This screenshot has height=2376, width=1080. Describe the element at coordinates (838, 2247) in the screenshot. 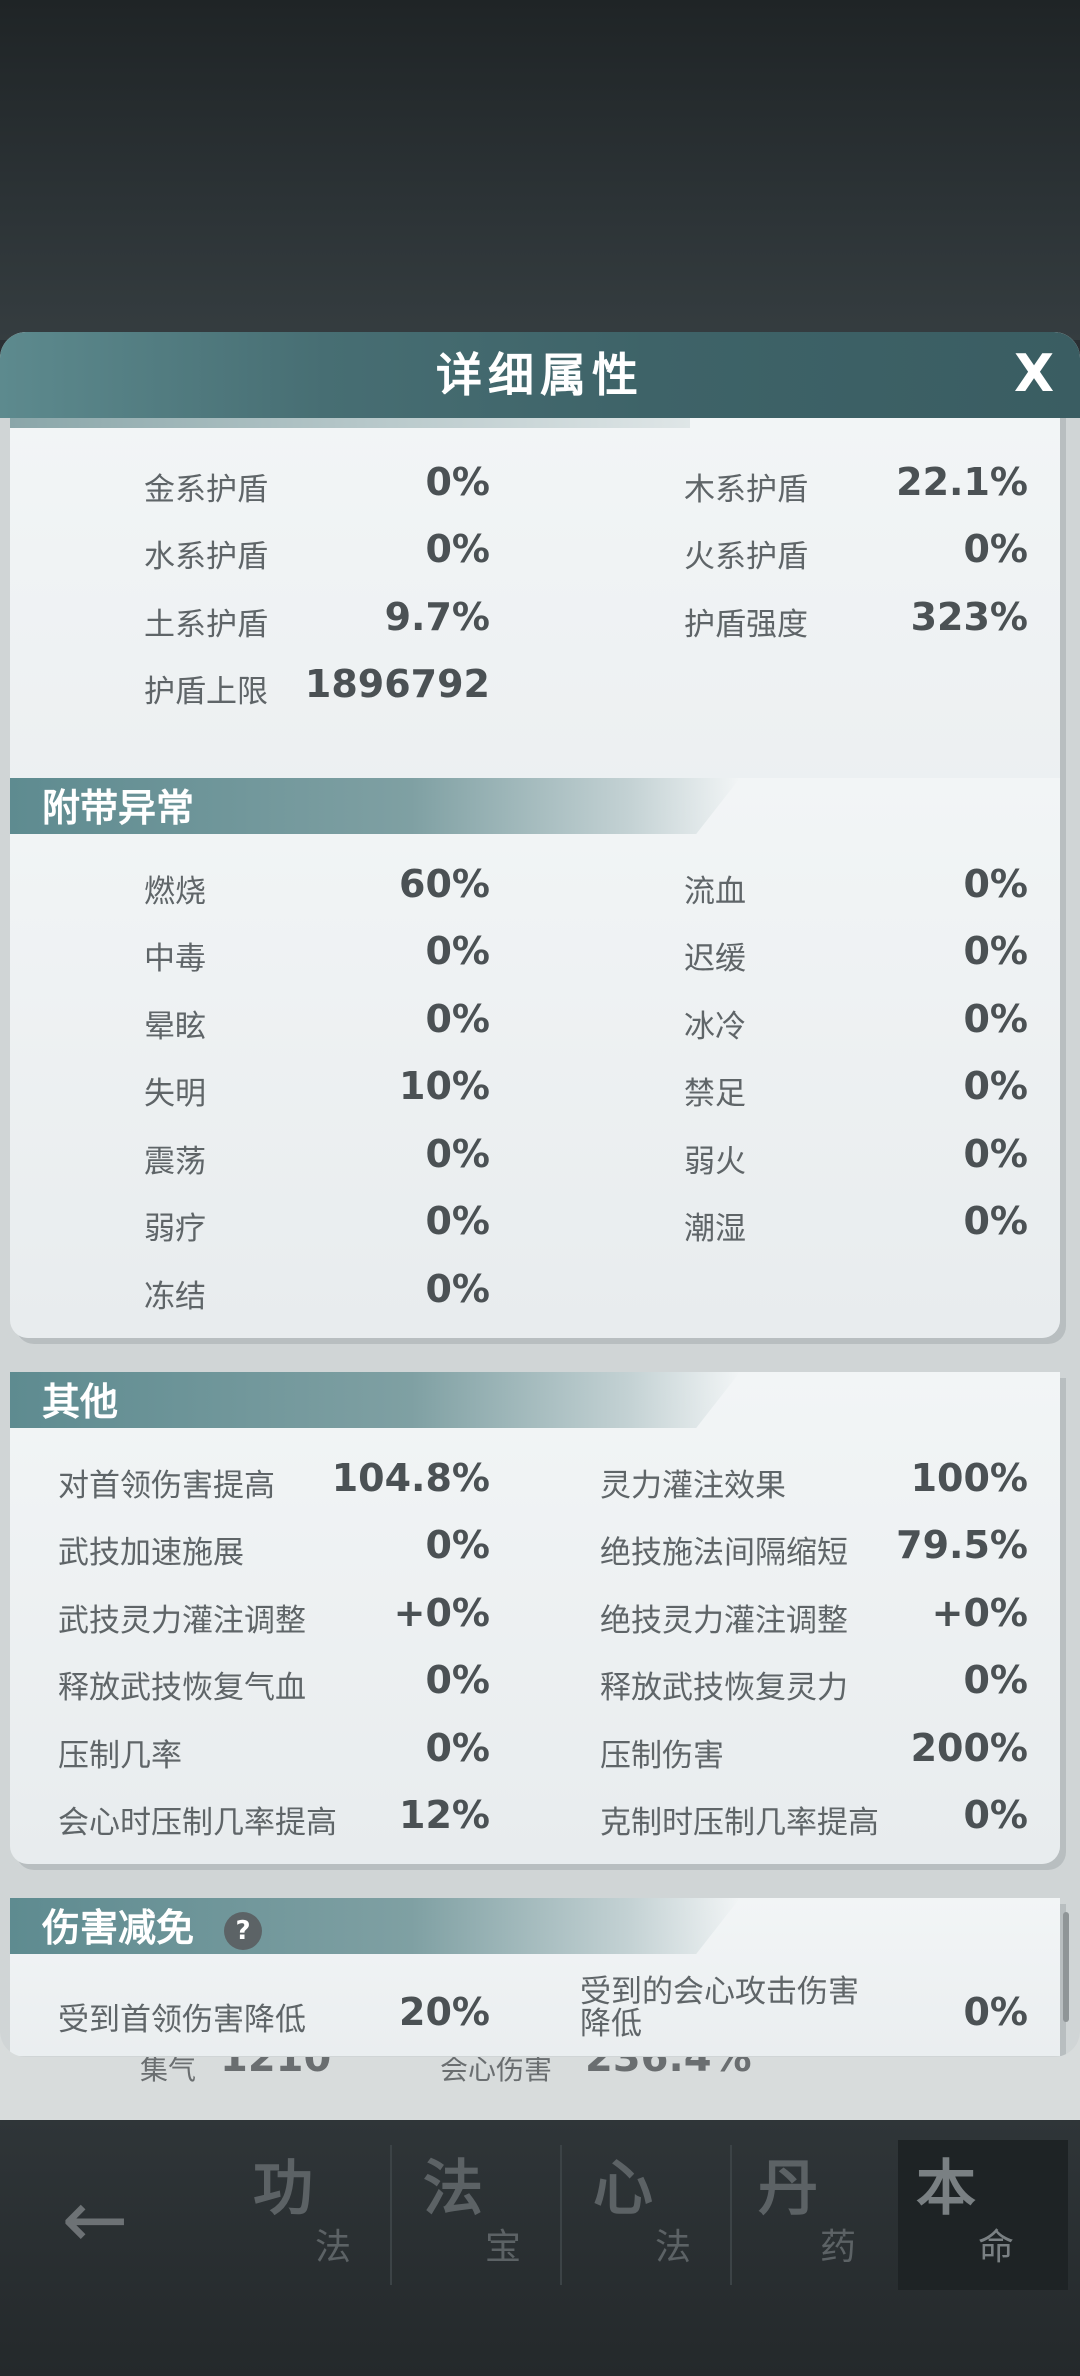

I see `nav-tab-subchar: 药` at that location.